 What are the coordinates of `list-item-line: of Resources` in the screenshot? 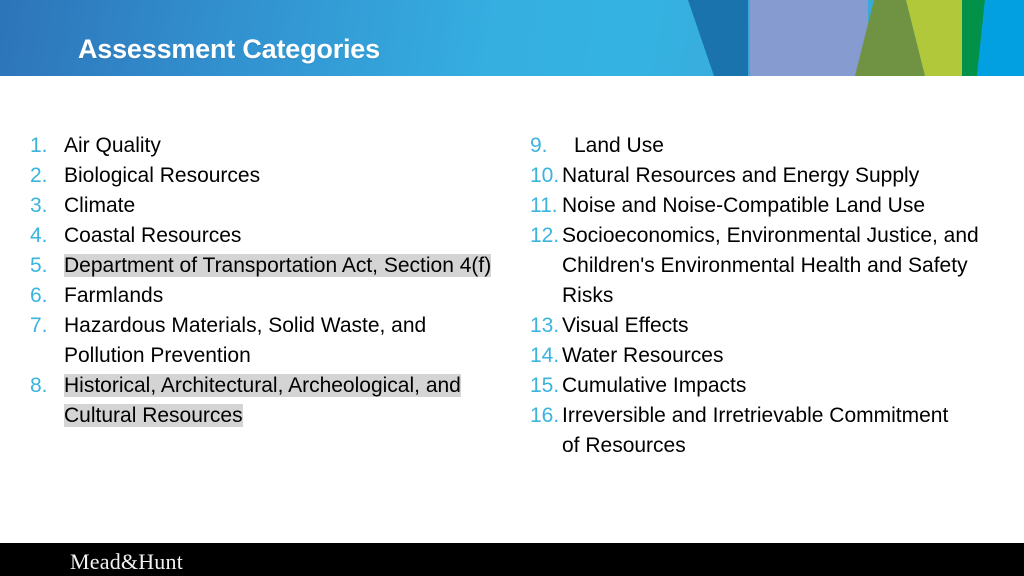 It's located at (624, 445).